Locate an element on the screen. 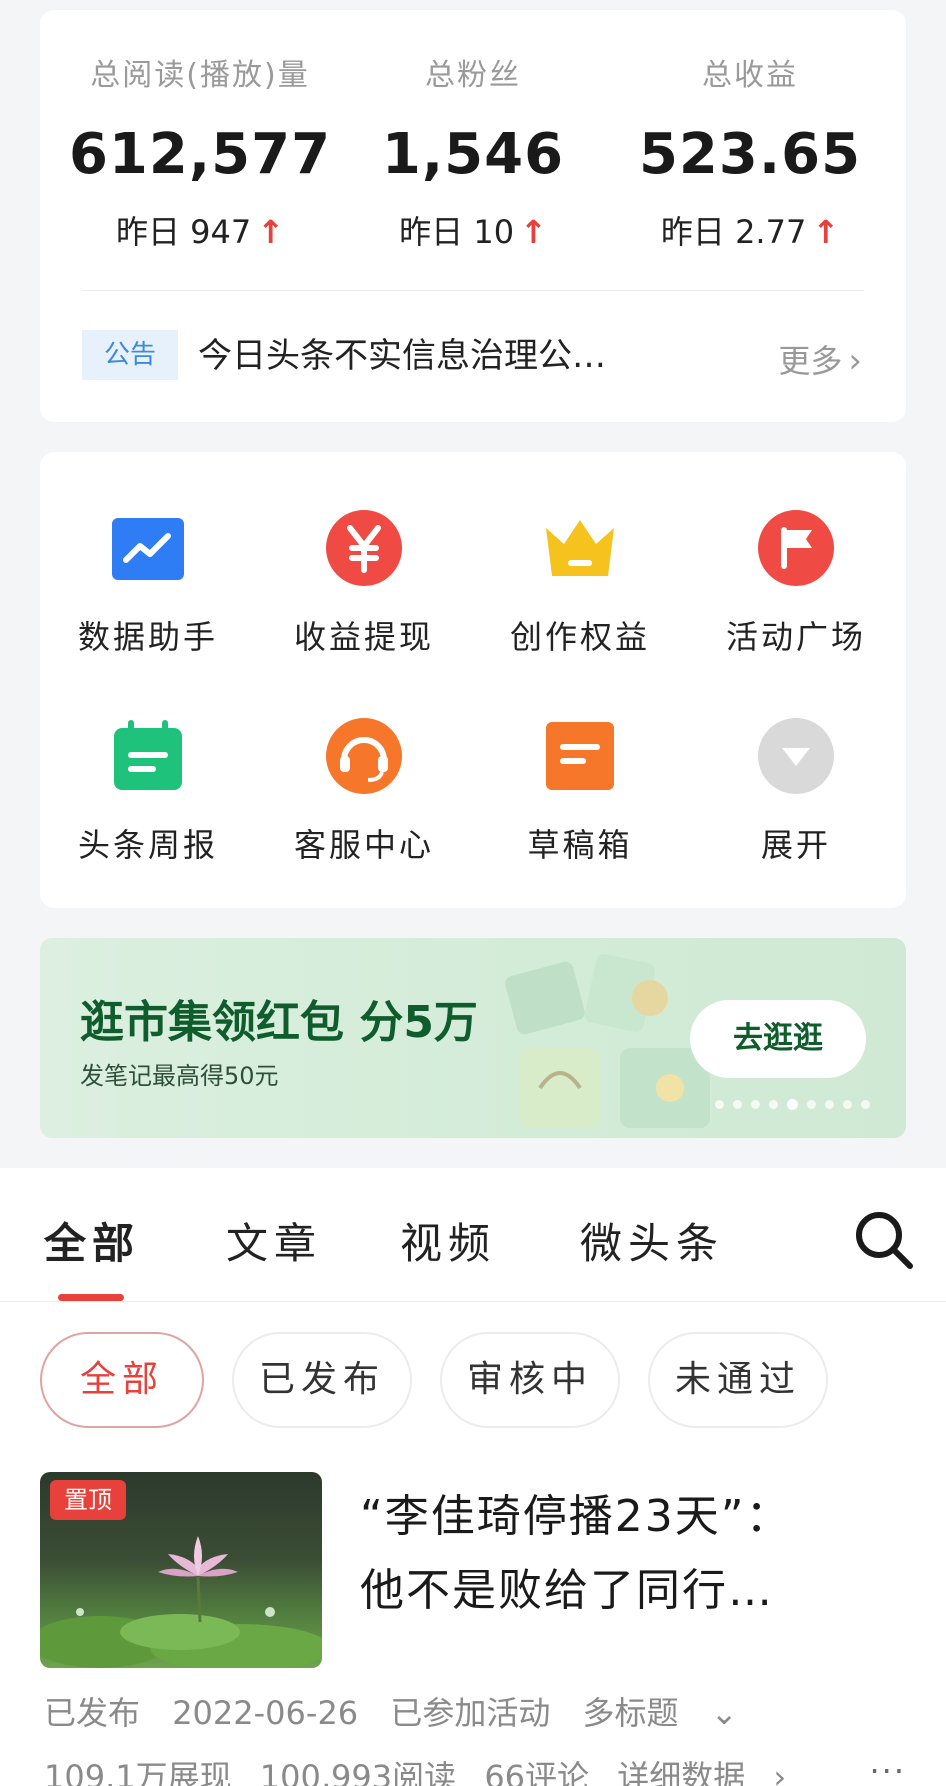 The image size is (946, 1786). stat-yesterday: 昨日 10 ↑ is located at coordinates (473, 230).